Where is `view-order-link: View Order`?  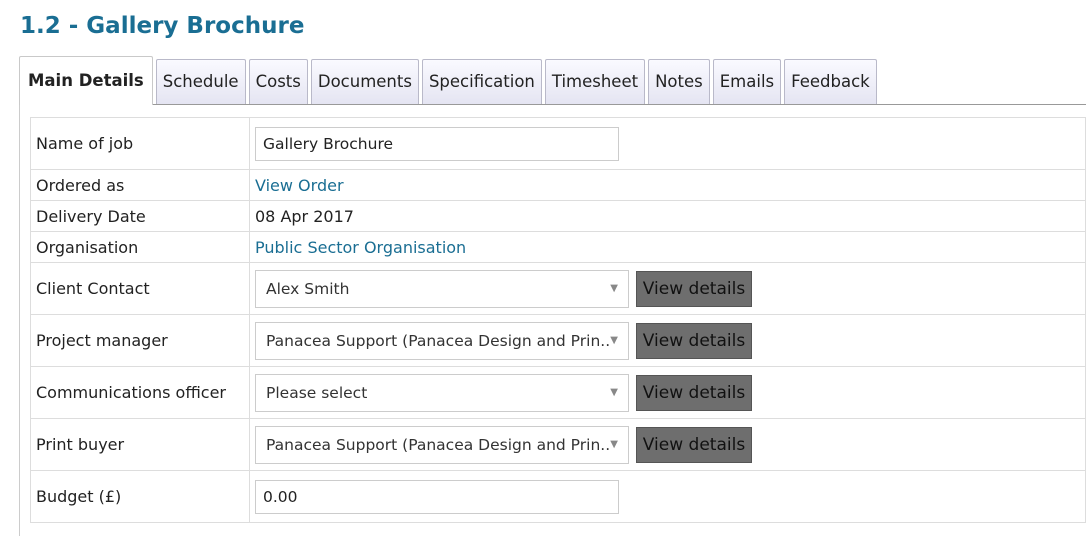
view-order-link: View Order is located at coordinates (299, 185).